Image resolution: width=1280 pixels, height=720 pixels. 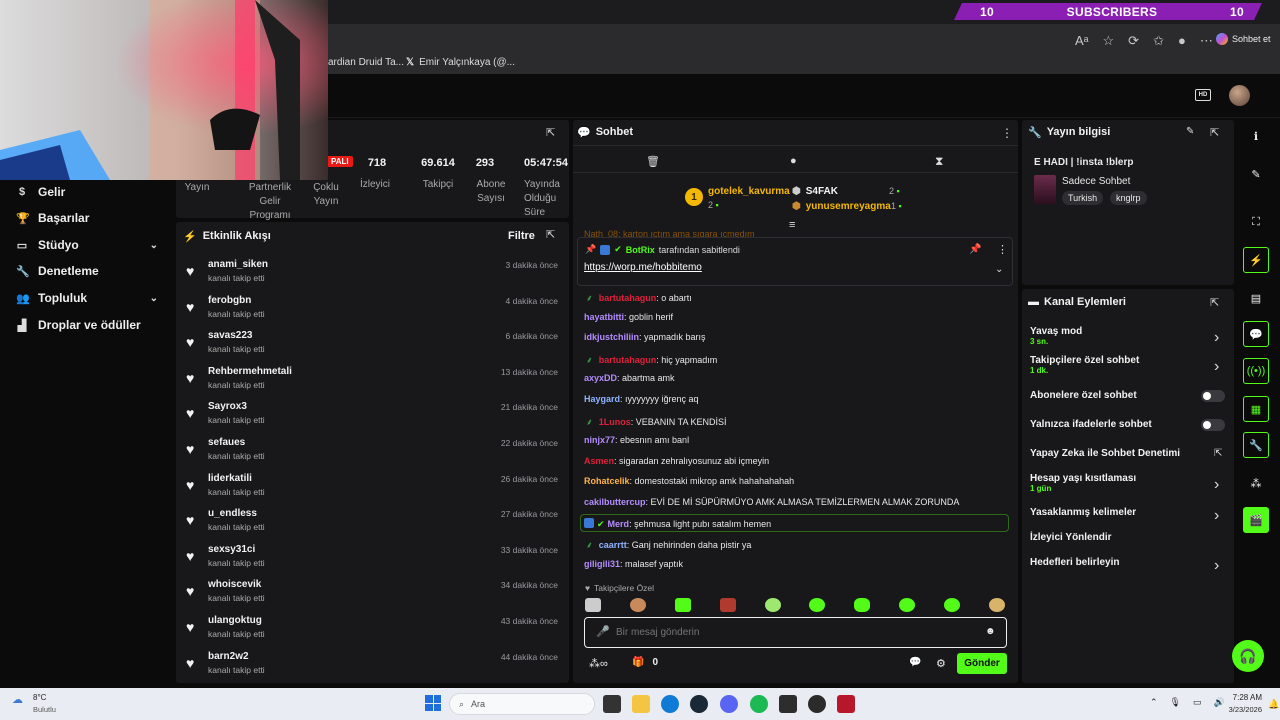 I want to click on feed-username: savas223, so click(x=230, y=335).